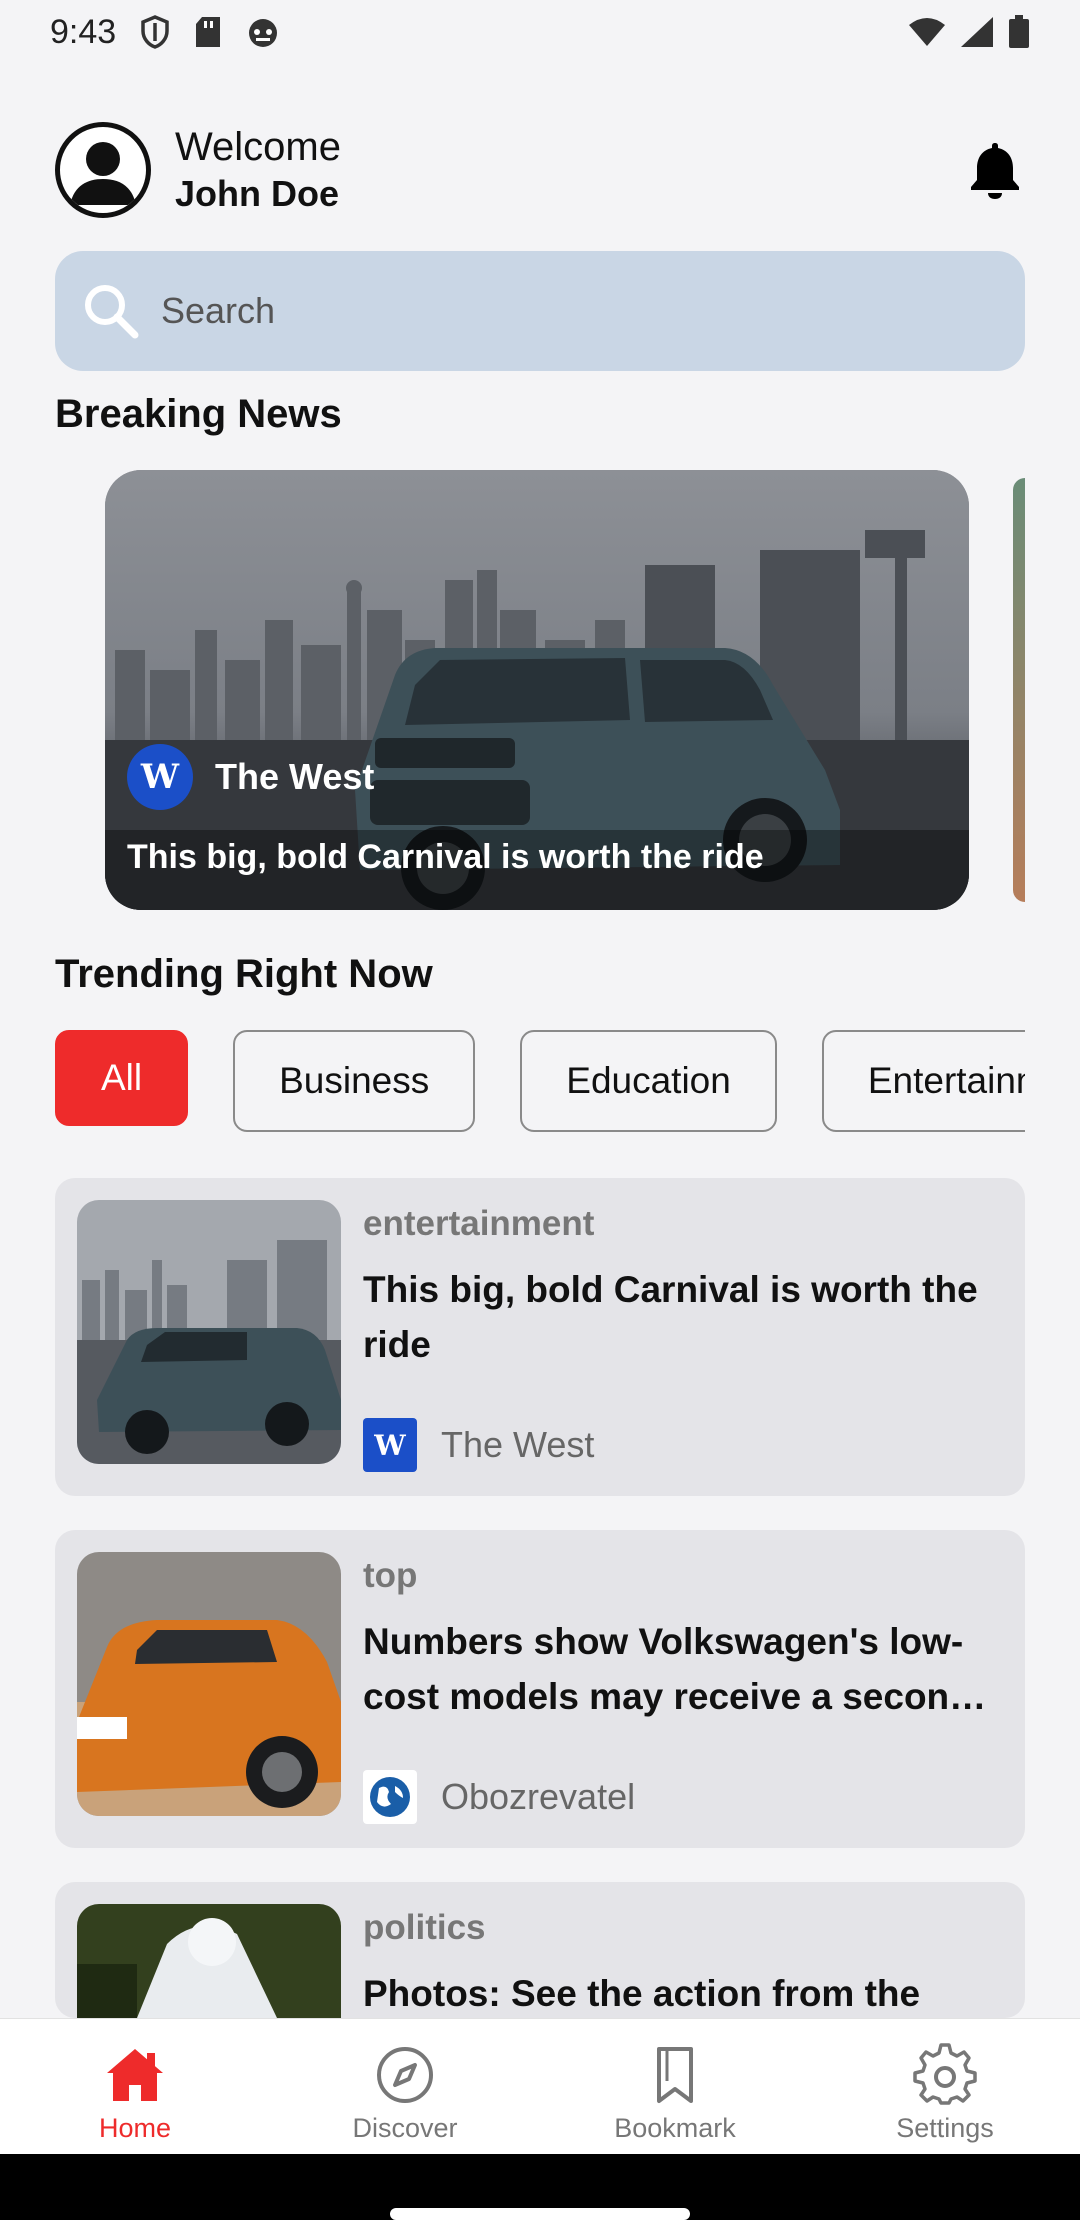  Describe the element at coordinates (258, 146) in the screenshot. I see `welcome-text: Welcome` at that location.